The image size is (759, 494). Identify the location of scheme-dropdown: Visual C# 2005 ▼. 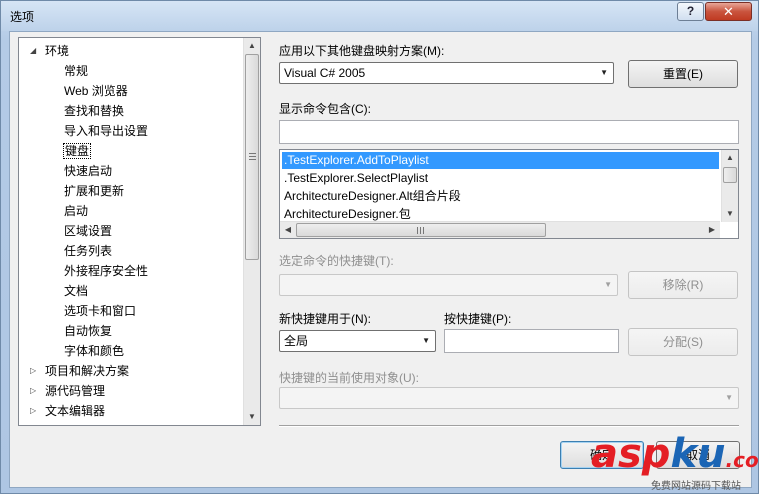
(446, 73).